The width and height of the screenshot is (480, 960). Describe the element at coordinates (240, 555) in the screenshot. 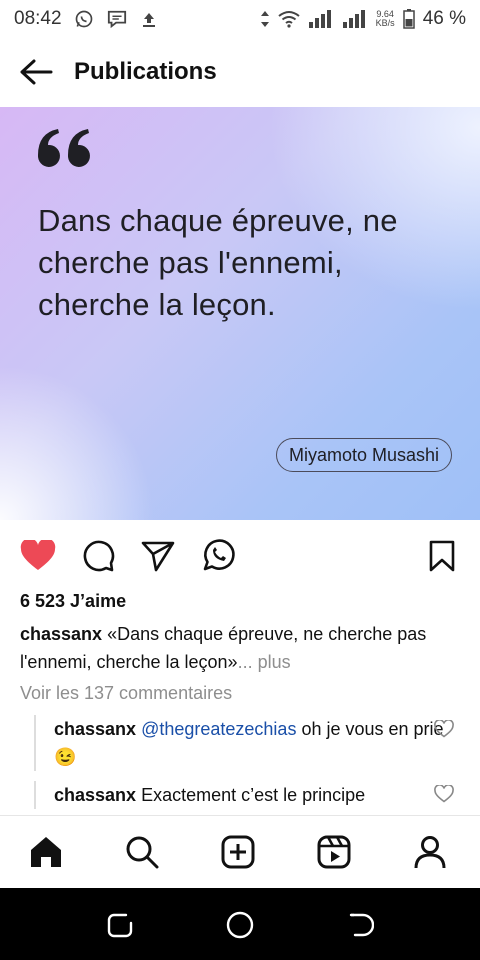

I see `action-bar` at that location.